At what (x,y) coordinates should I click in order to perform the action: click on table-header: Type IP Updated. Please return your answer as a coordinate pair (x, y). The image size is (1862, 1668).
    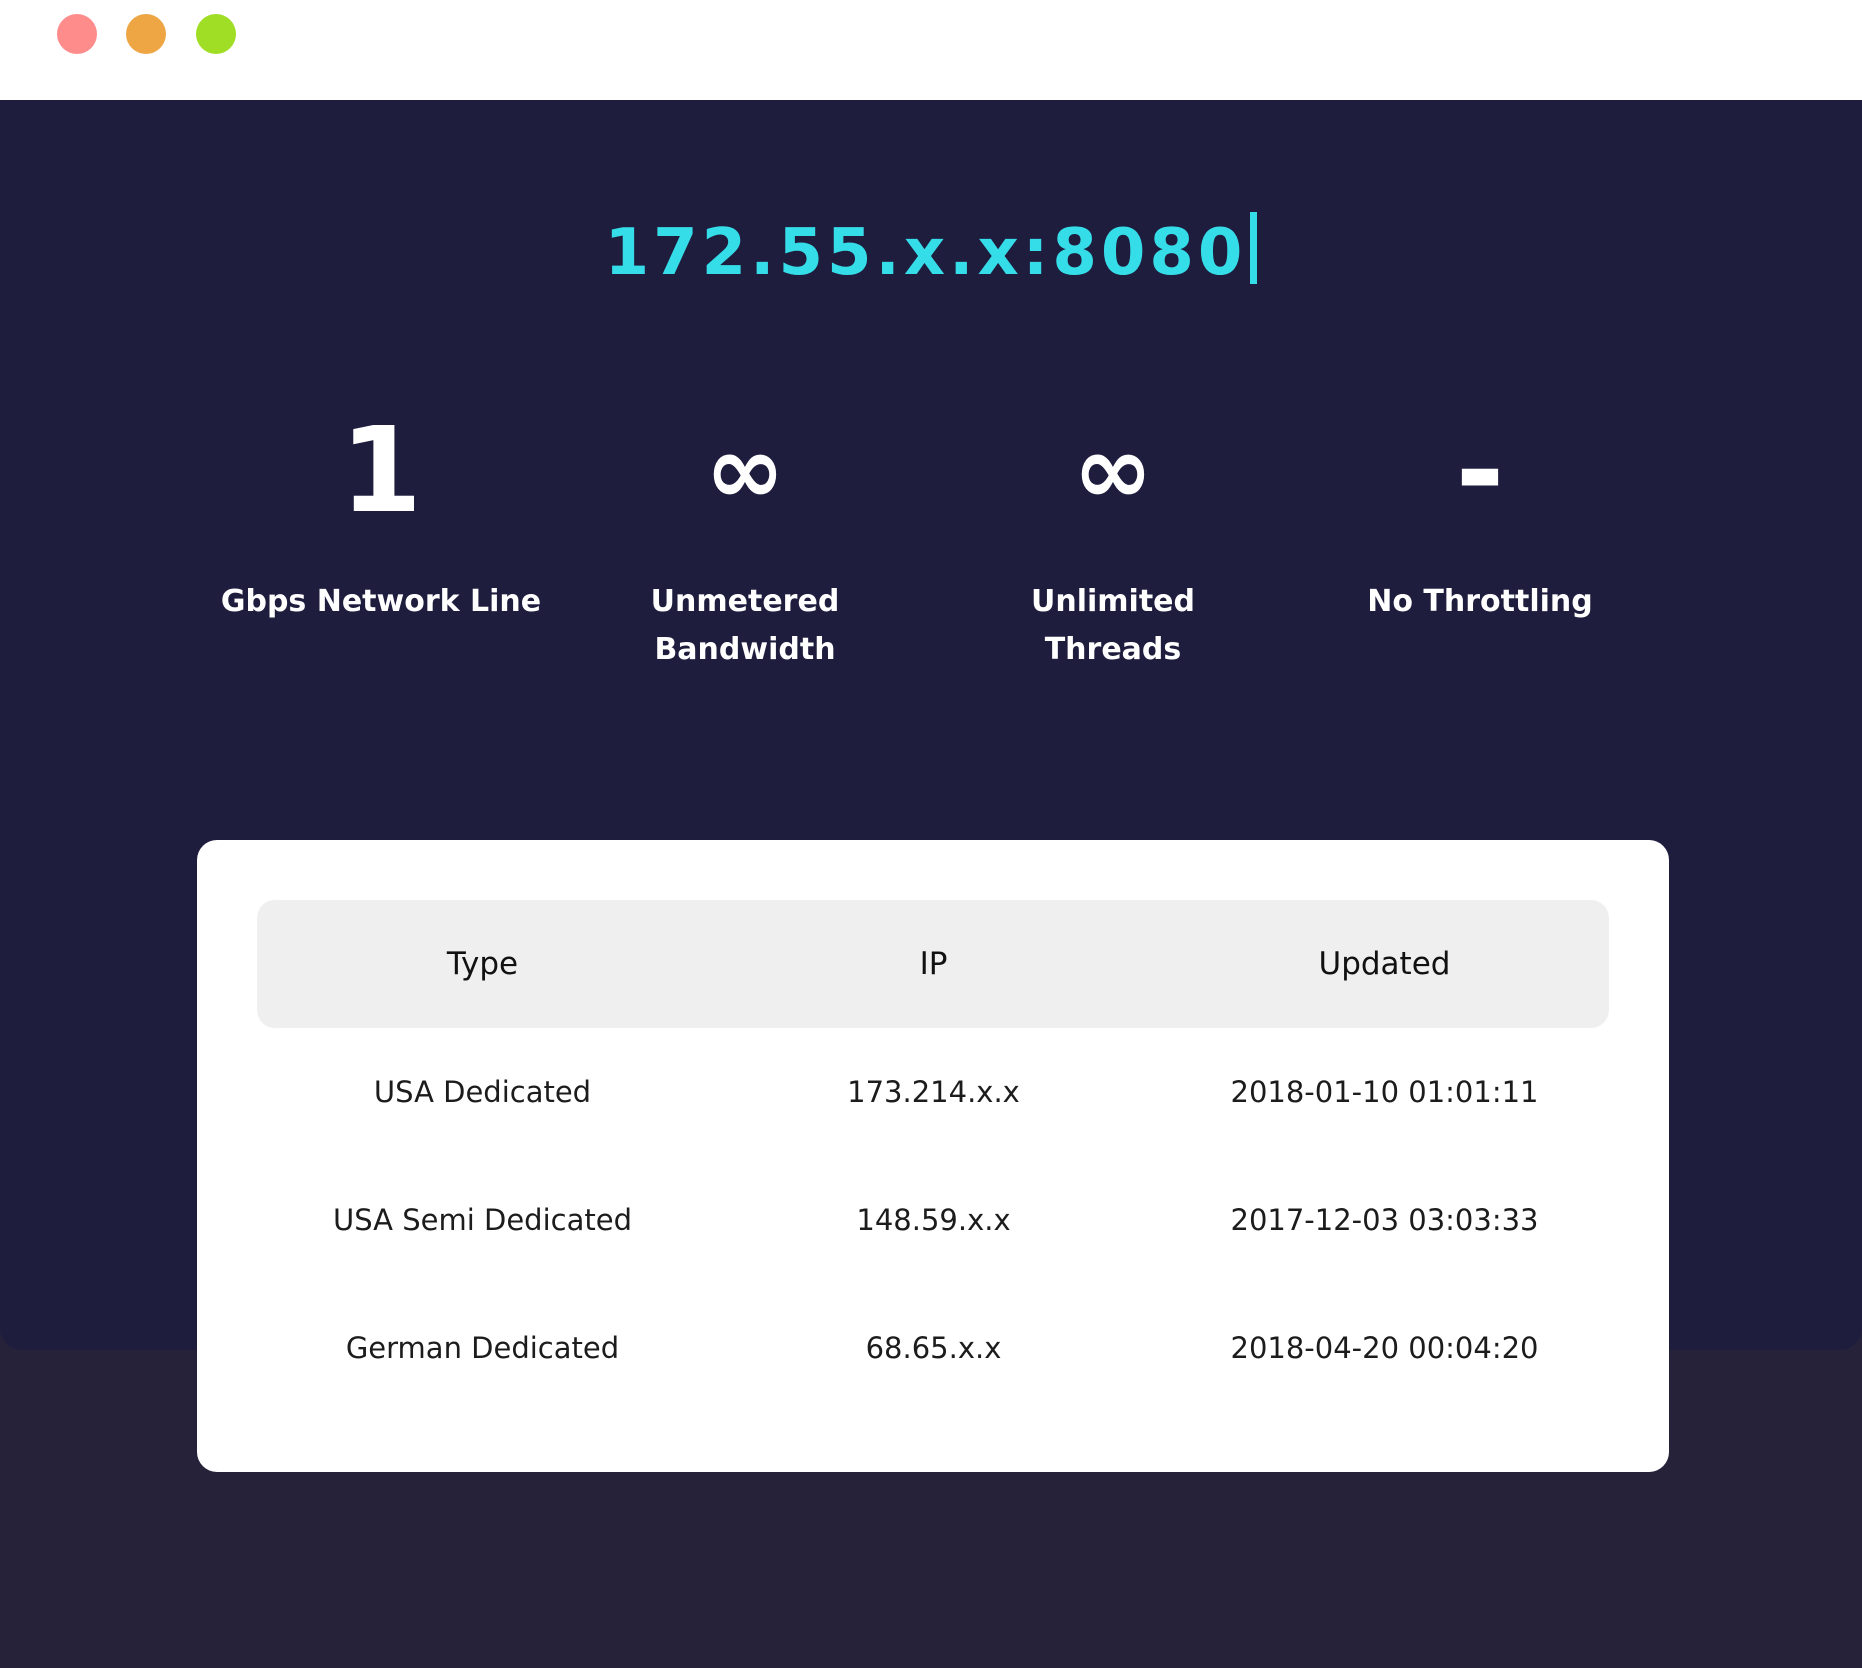
    Looking at the image, I should click on (933, 964).